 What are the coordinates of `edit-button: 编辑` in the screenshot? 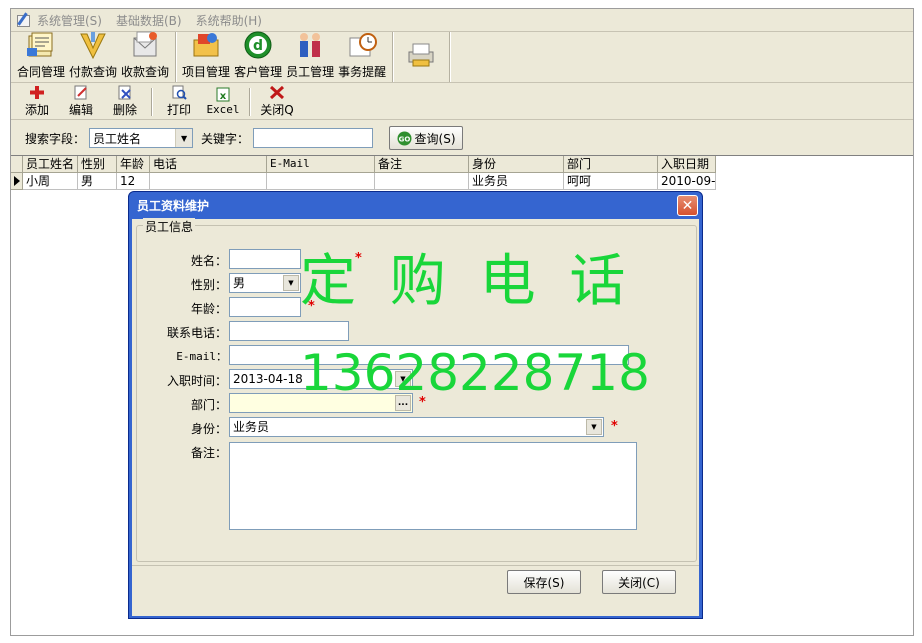 It's located at (81, 102).